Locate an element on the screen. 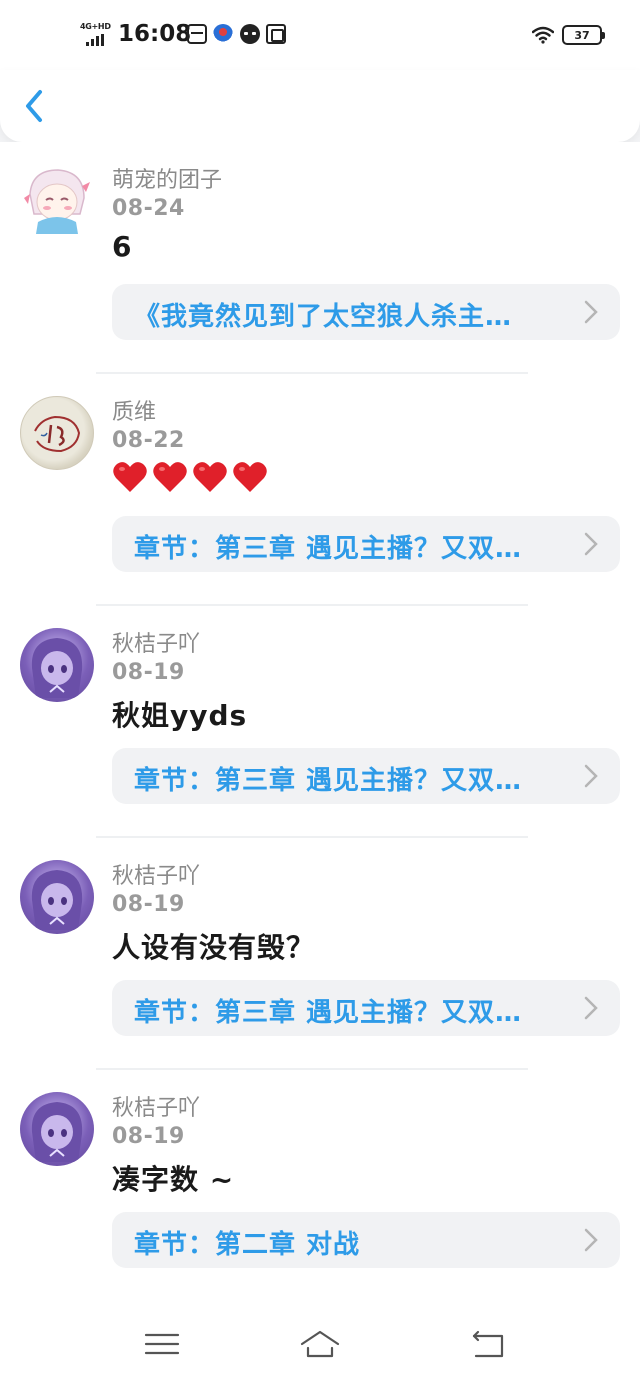  battery-icon: 37 is located at coordinates (583, 35).